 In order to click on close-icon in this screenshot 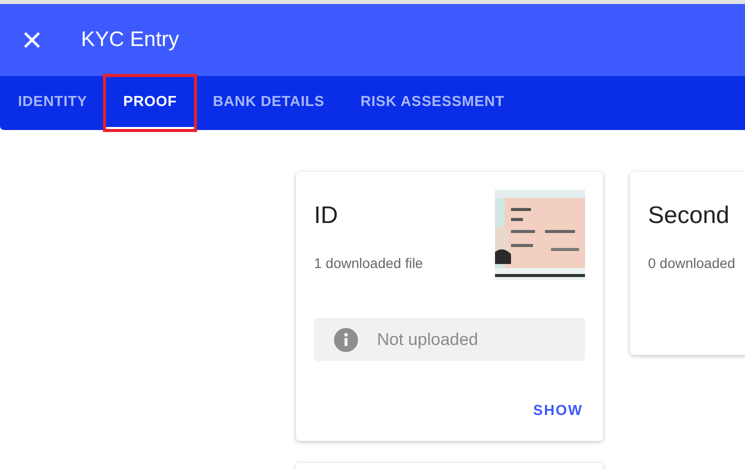, I will do `click(32, 40)`.